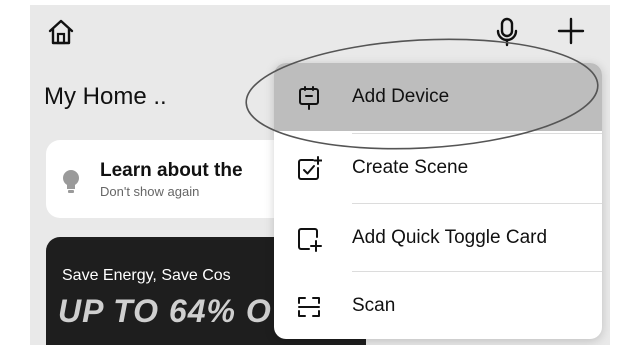  I want to click on dont-show-again-link: Don't show again, so click(149, 191).